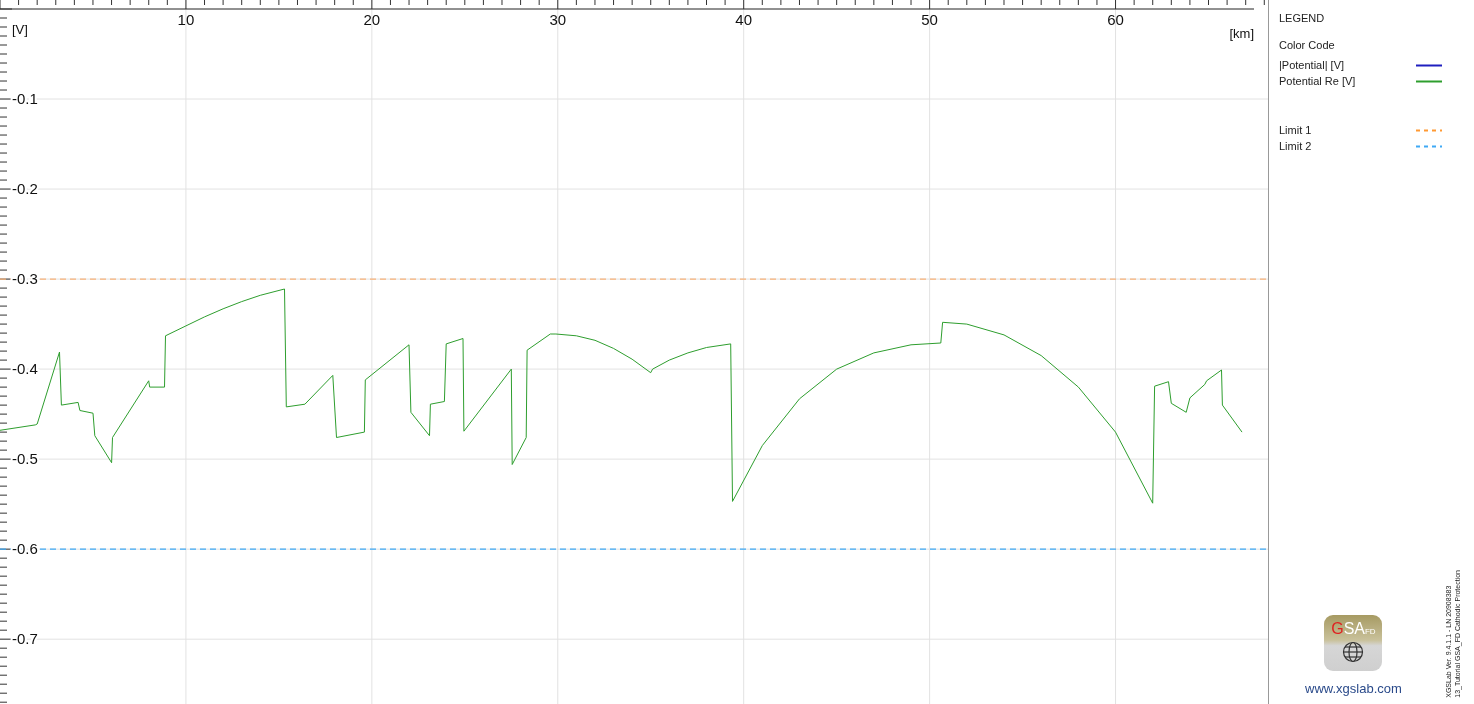 The height and width of the screenshot is (704, 1474). I want to click on legend-subtitle: Color Code, so click(1307, 45).